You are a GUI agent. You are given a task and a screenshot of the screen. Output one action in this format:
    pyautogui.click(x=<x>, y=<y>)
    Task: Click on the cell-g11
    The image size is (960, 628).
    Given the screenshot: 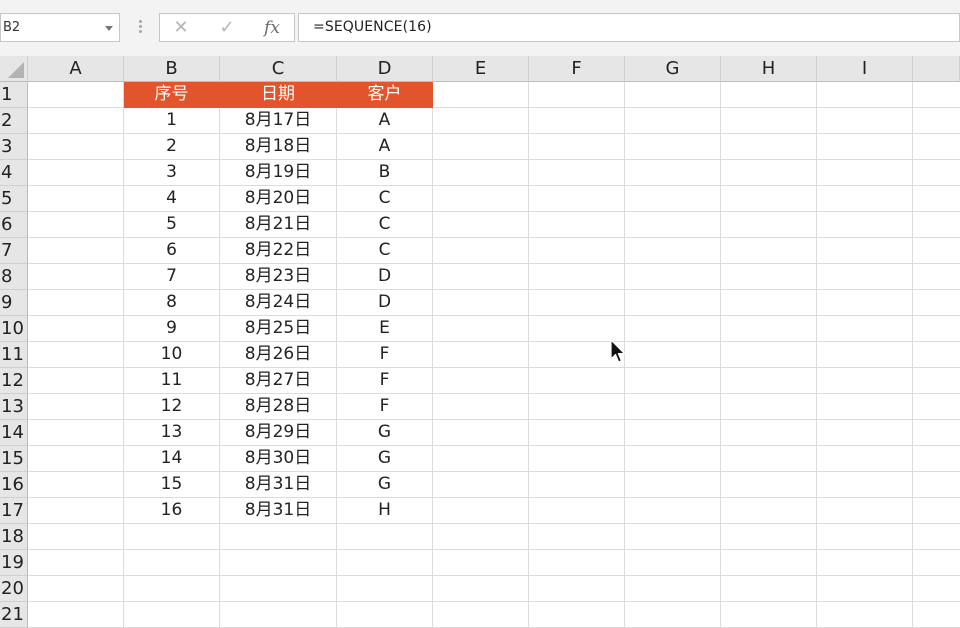 What is the action you would take?
    pyautogui.click(x=673, y=355)
    